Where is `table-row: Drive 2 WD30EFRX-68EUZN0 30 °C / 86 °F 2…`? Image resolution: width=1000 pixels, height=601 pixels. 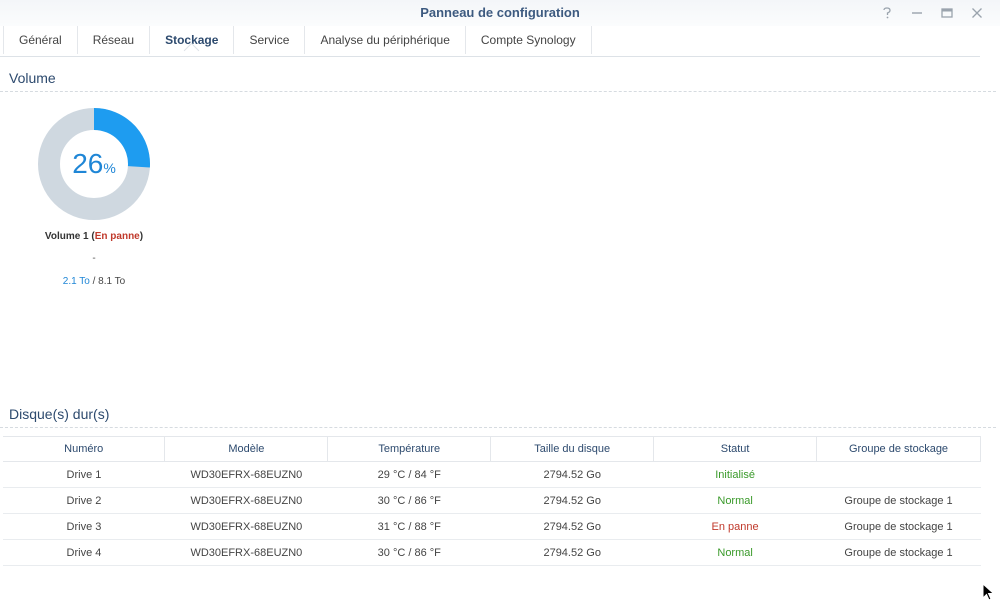
table-row: Drive 2 WD30EFRX-68EUZN0 30 °C / 86 °F 2… is located at coordinates (492, 500).